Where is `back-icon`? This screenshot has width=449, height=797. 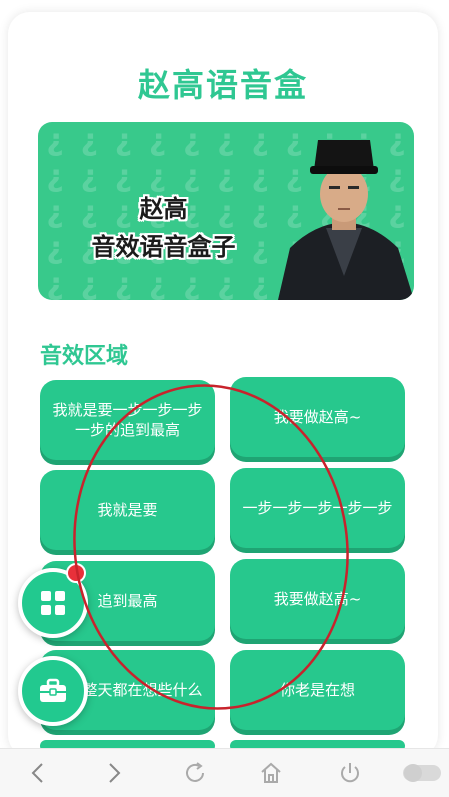
back-icon is located at coordinates (37, 773).